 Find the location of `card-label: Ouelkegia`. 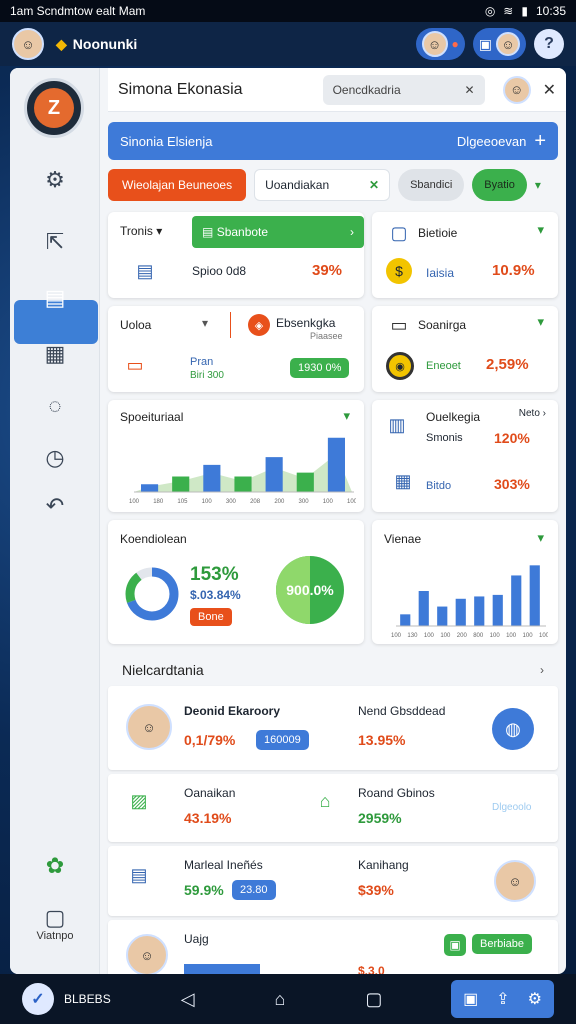

card-label: Ouelkegia is located at coordinates (453, 417).